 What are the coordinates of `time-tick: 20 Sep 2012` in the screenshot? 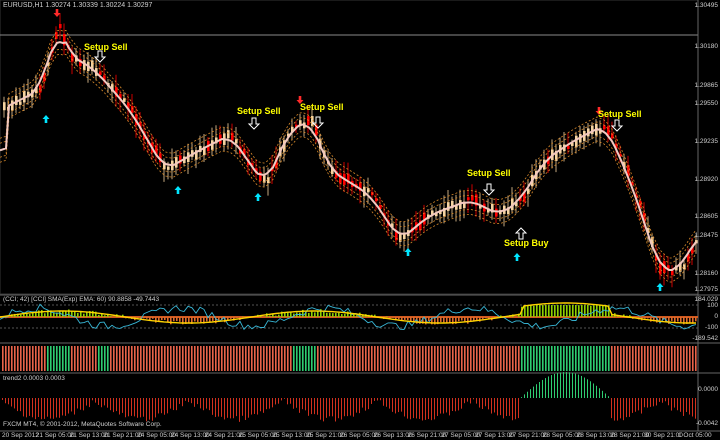 It's located at (20, 435).